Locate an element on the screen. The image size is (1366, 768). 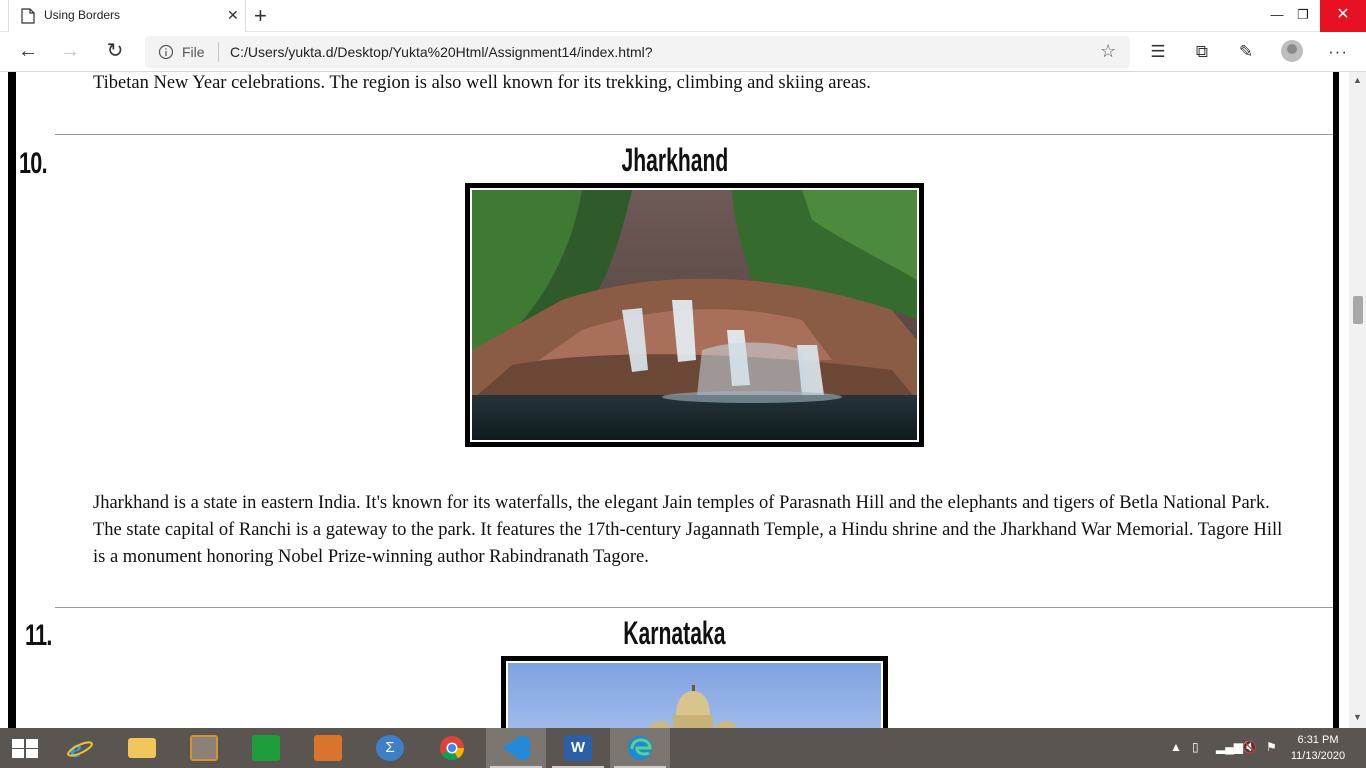
palace-image is located at coordinates (694, 694).